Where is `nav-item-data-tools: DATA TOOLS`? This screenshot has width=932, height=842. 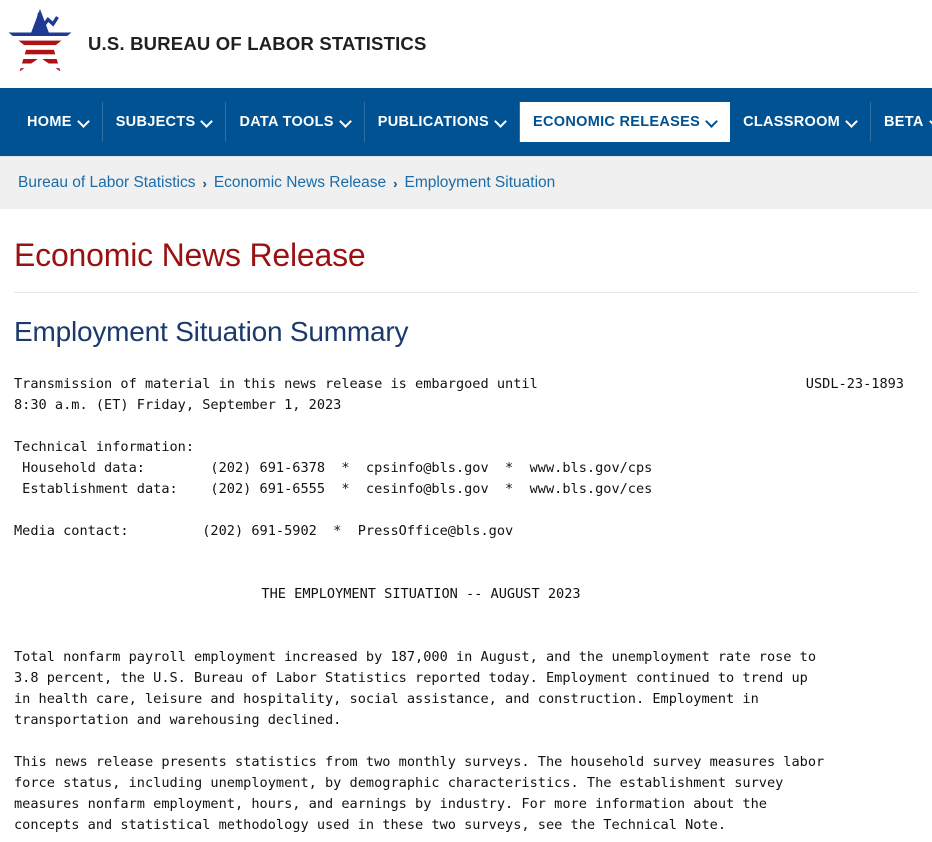 nav-item-data-tools: DATA TOOLS is located at coordinates (295, 122).